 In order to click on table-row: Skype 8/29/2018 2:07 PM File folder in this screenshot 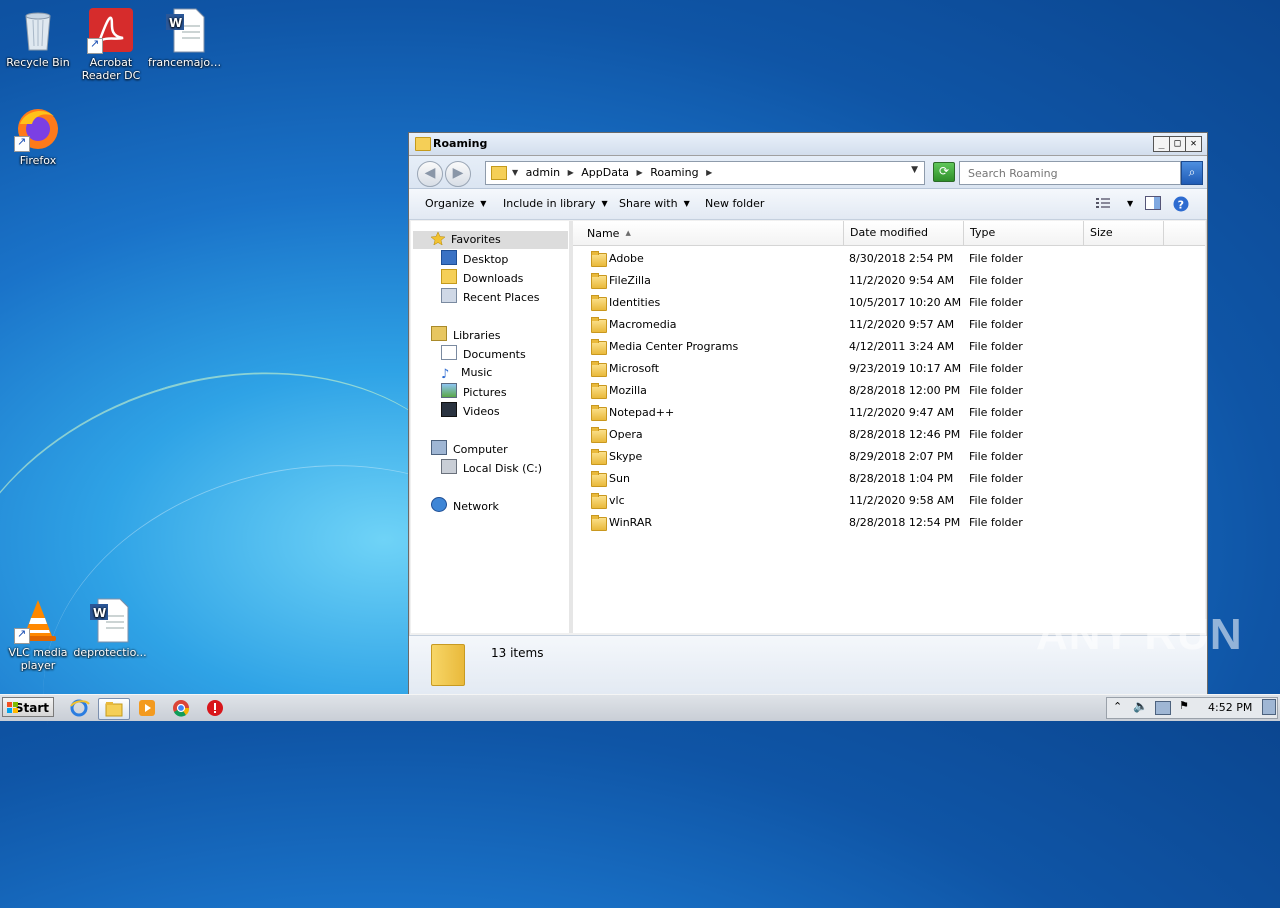, I will do `click(889, 457)`.